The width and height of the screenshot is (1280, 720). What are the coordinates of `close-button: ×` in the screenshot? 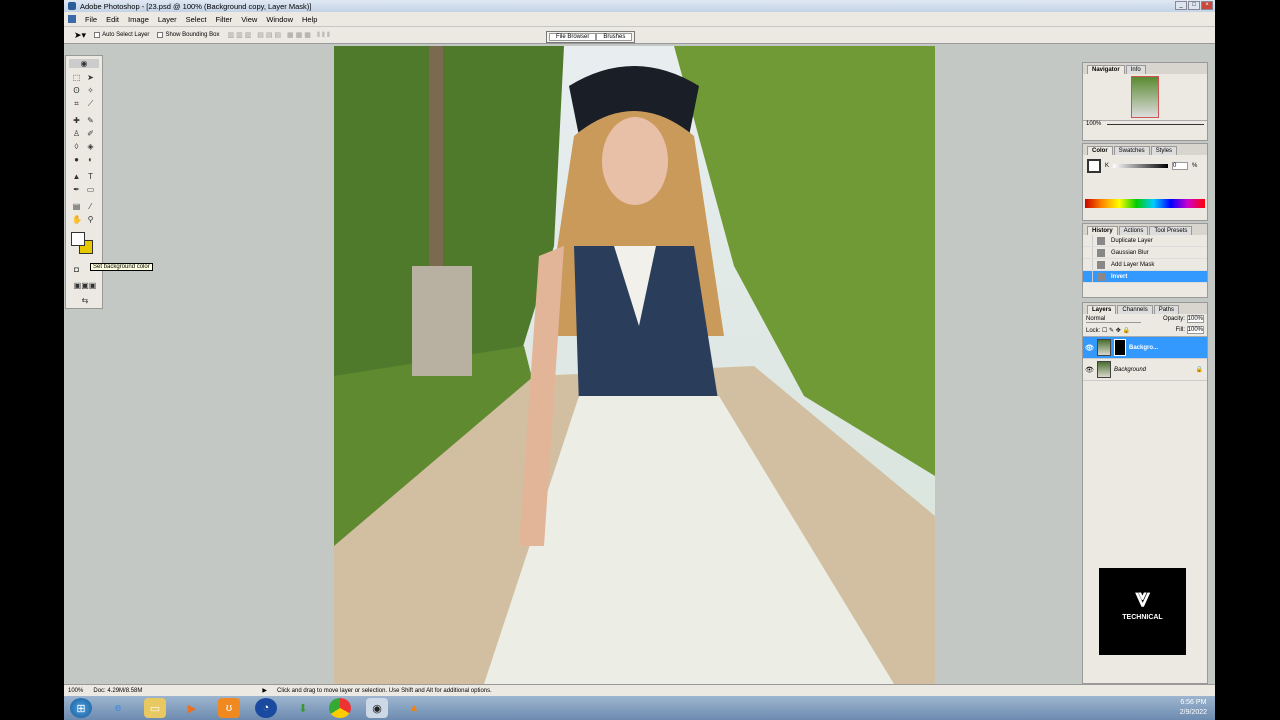 It's located at (1207, 5).